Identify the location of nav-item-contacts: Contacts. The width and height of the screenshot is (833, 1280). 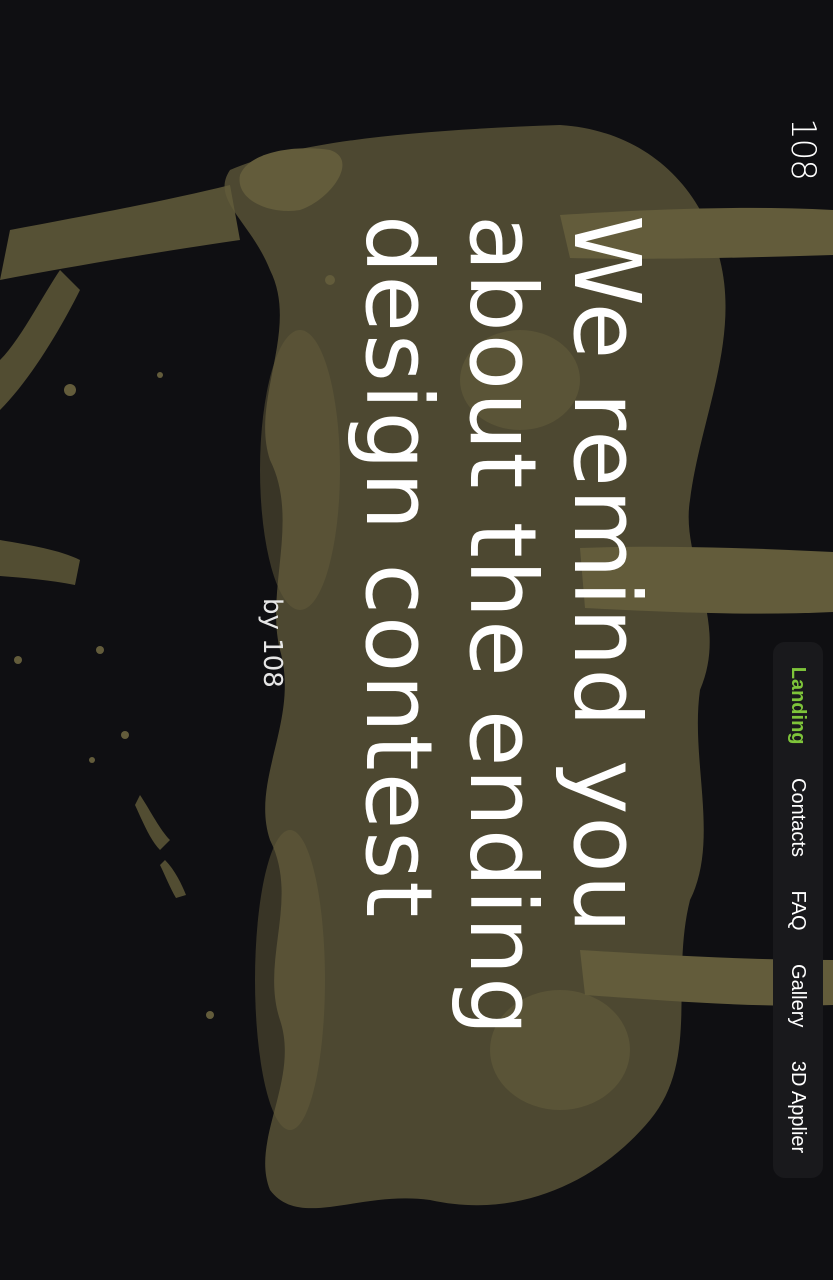
(798, 817).